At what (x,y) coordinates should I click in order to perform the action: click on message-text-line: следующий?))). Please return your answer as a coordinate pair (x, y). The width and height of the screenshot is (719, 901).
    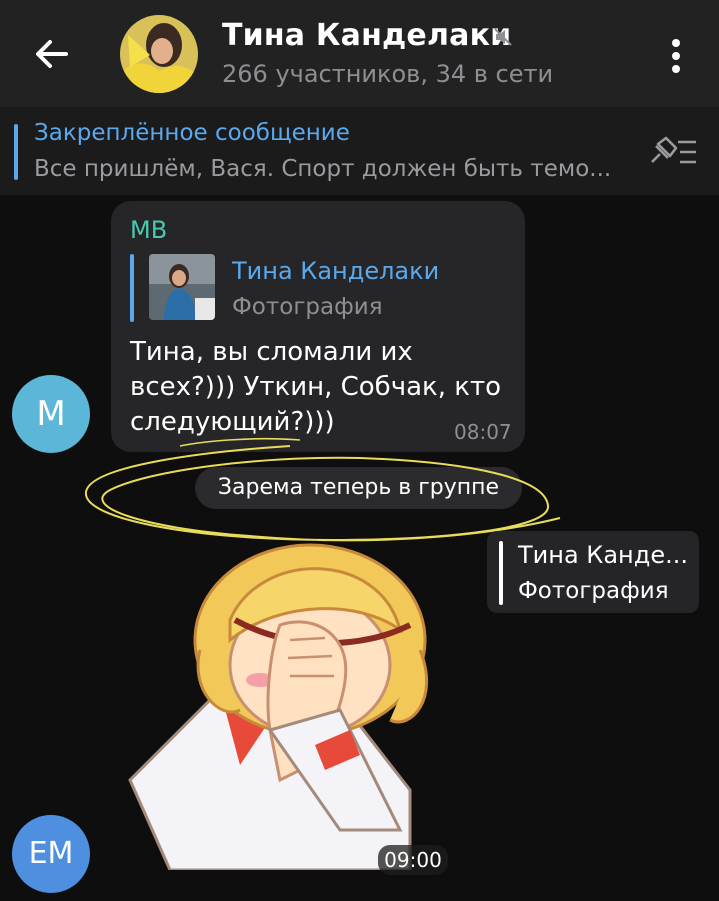
    Looking at the image, I should click on (232, 422).